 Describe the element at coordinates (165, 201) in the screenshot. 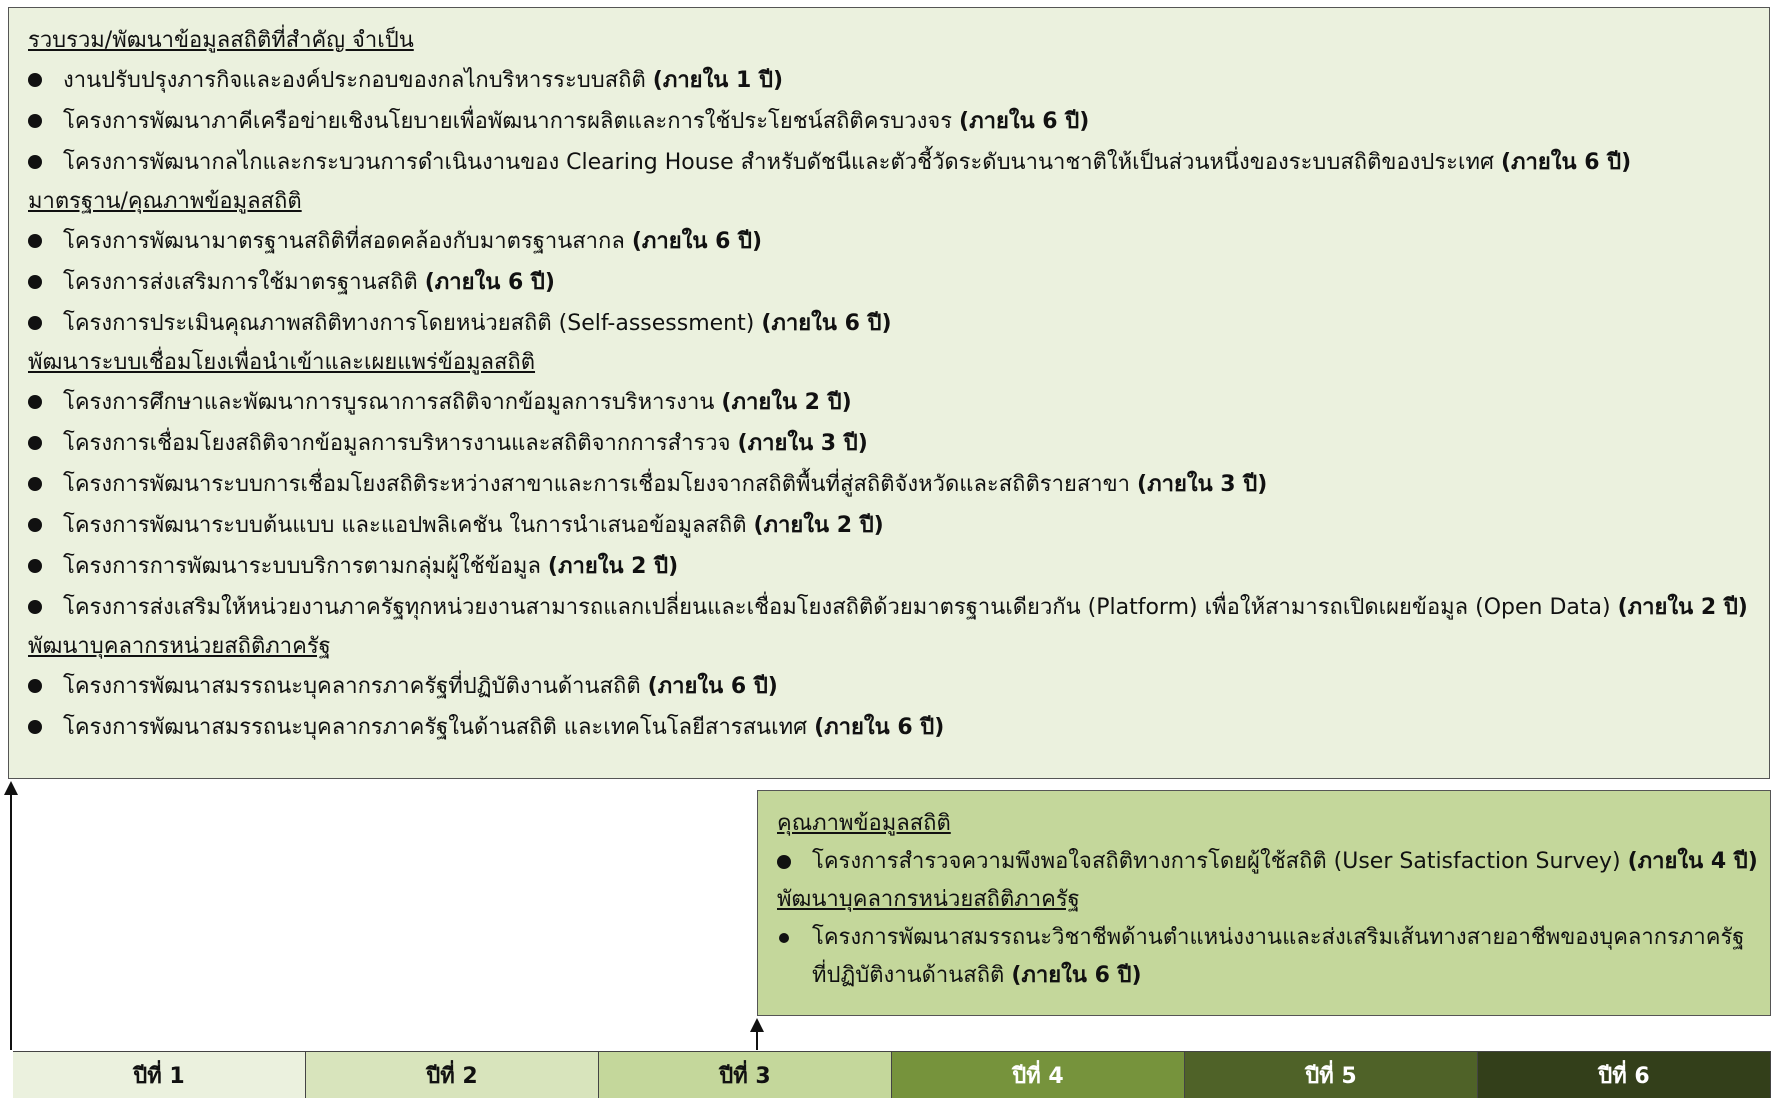

I see `section-title: มาตรฐาน/คุณภาพข้อมูลสถิติ` at that location.